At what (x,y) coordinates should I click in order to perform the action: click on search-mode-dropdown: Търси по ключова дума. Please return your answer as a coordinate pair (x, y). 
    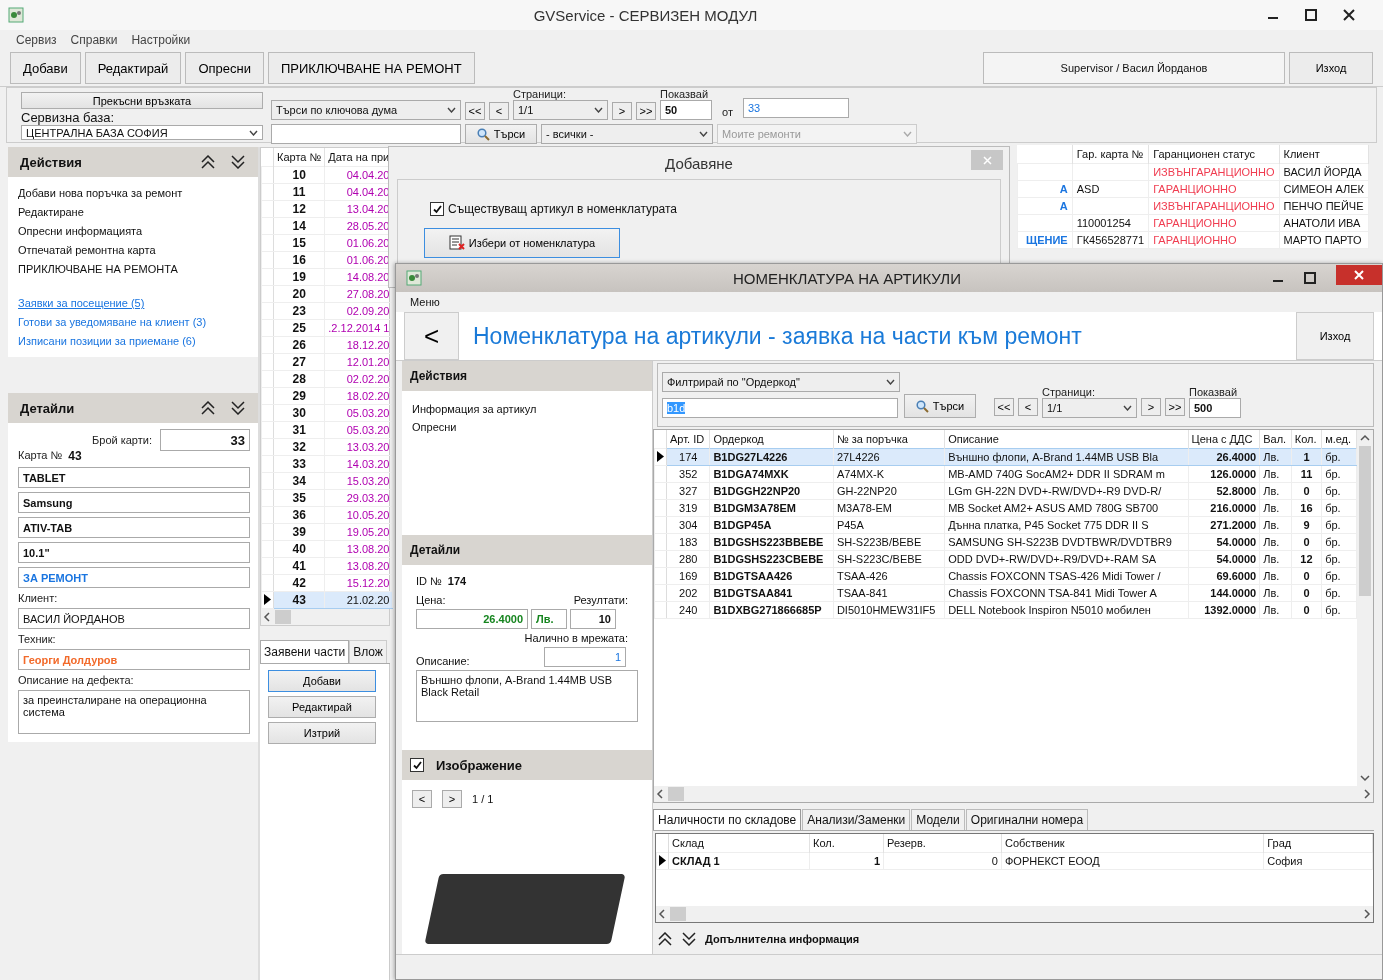
    Looking at the image, I should click on (366, 110).